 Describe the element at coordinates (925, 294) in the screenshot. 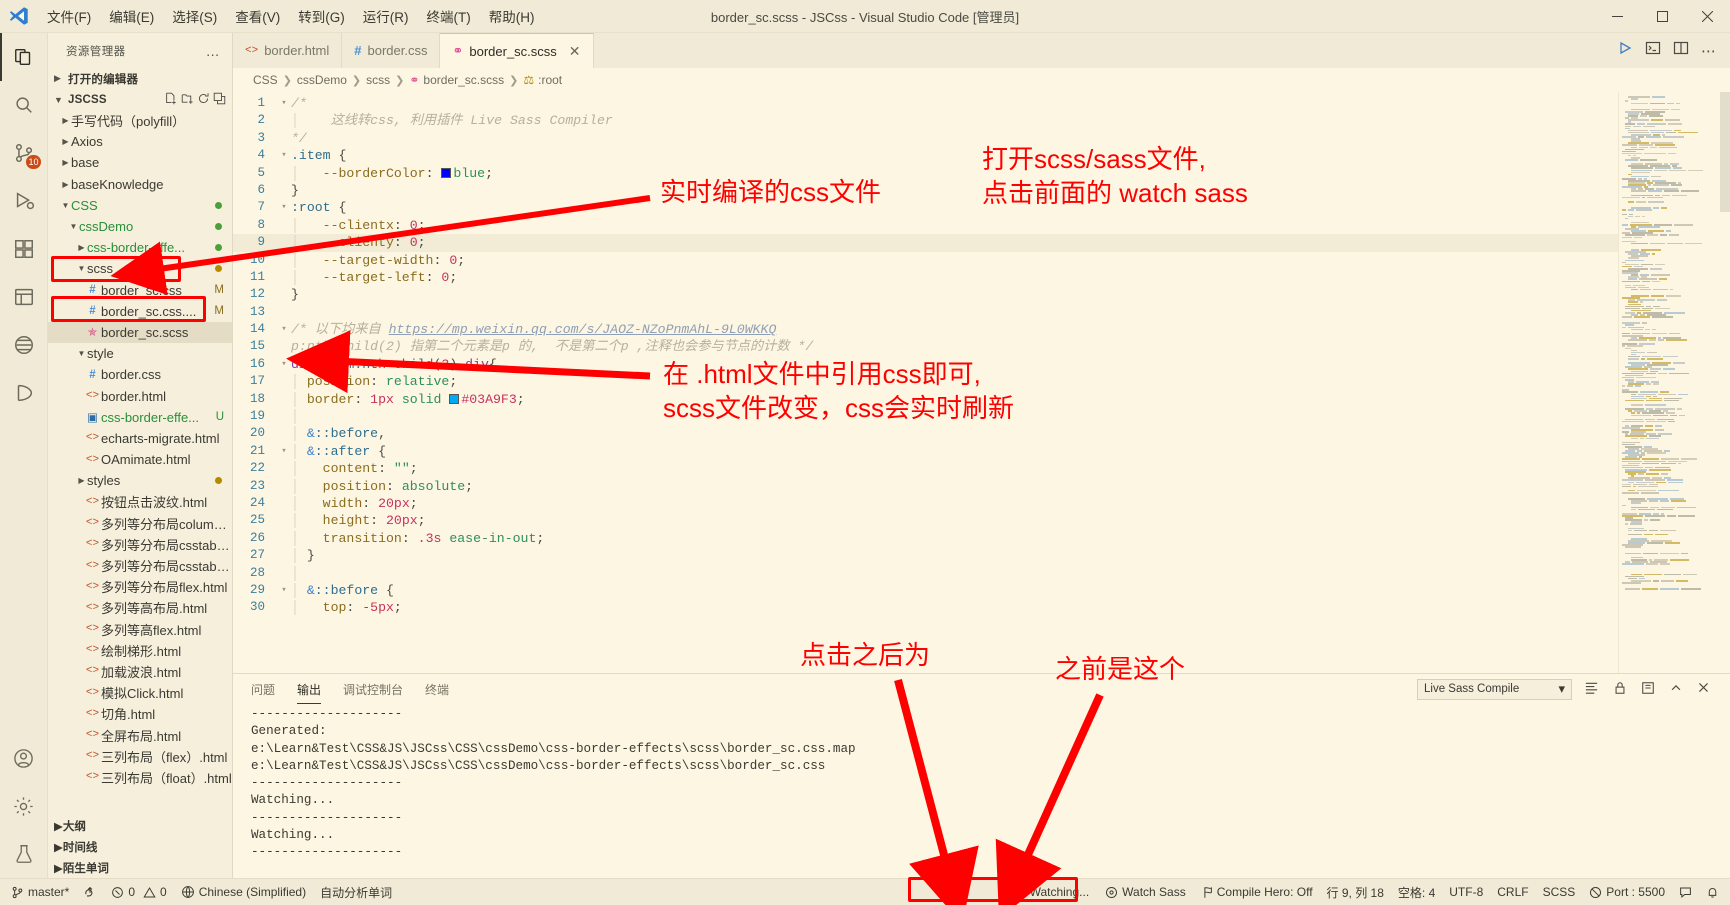

I see `code-line: 12}` at that location.